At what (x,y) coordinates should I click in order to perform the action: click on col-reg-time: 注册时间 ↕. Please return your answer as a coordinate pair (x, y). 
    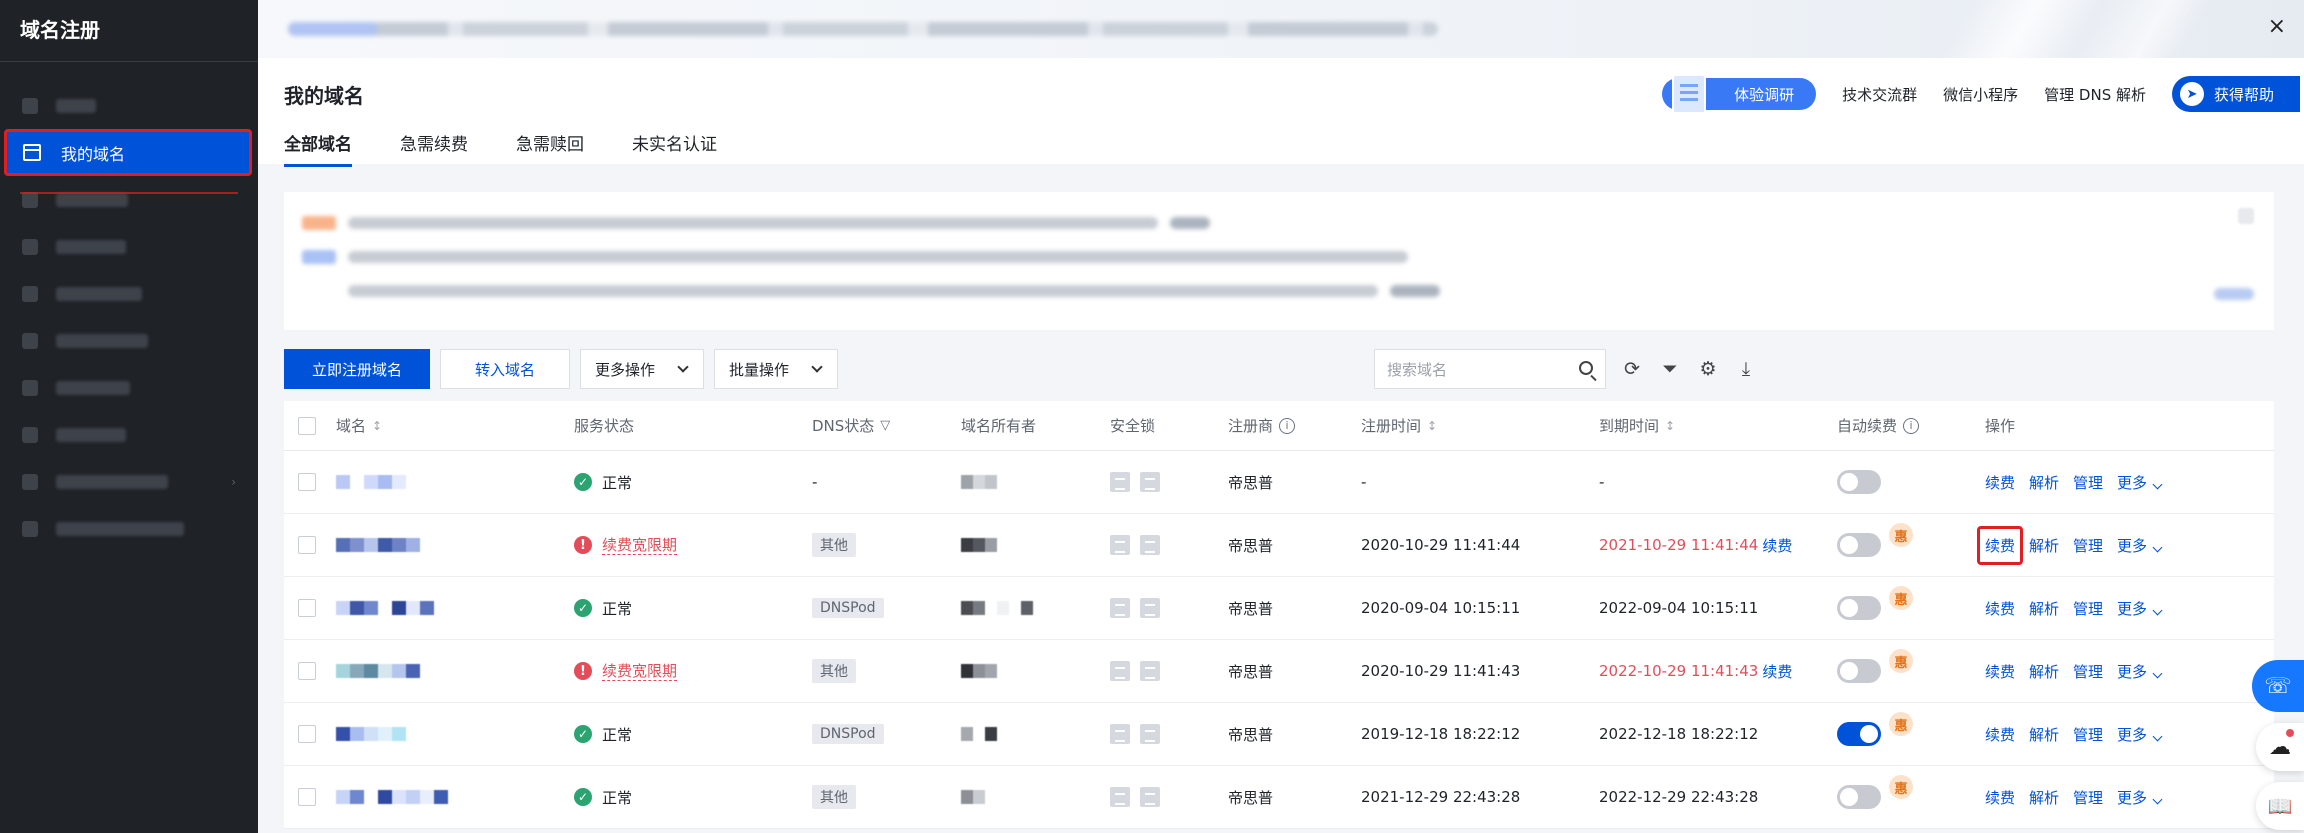
    Looking at the image, I should click on (1399, 425).